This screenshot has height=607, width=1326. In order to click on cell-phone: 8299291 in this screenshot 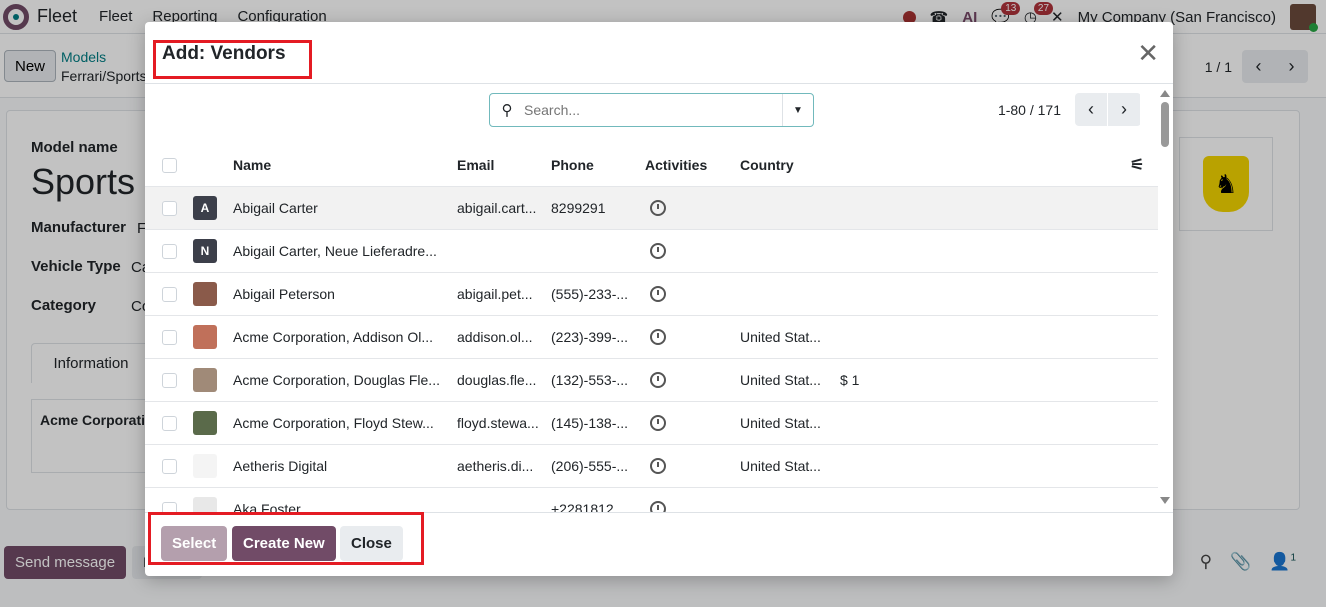, I will do `click(578, 208)`.